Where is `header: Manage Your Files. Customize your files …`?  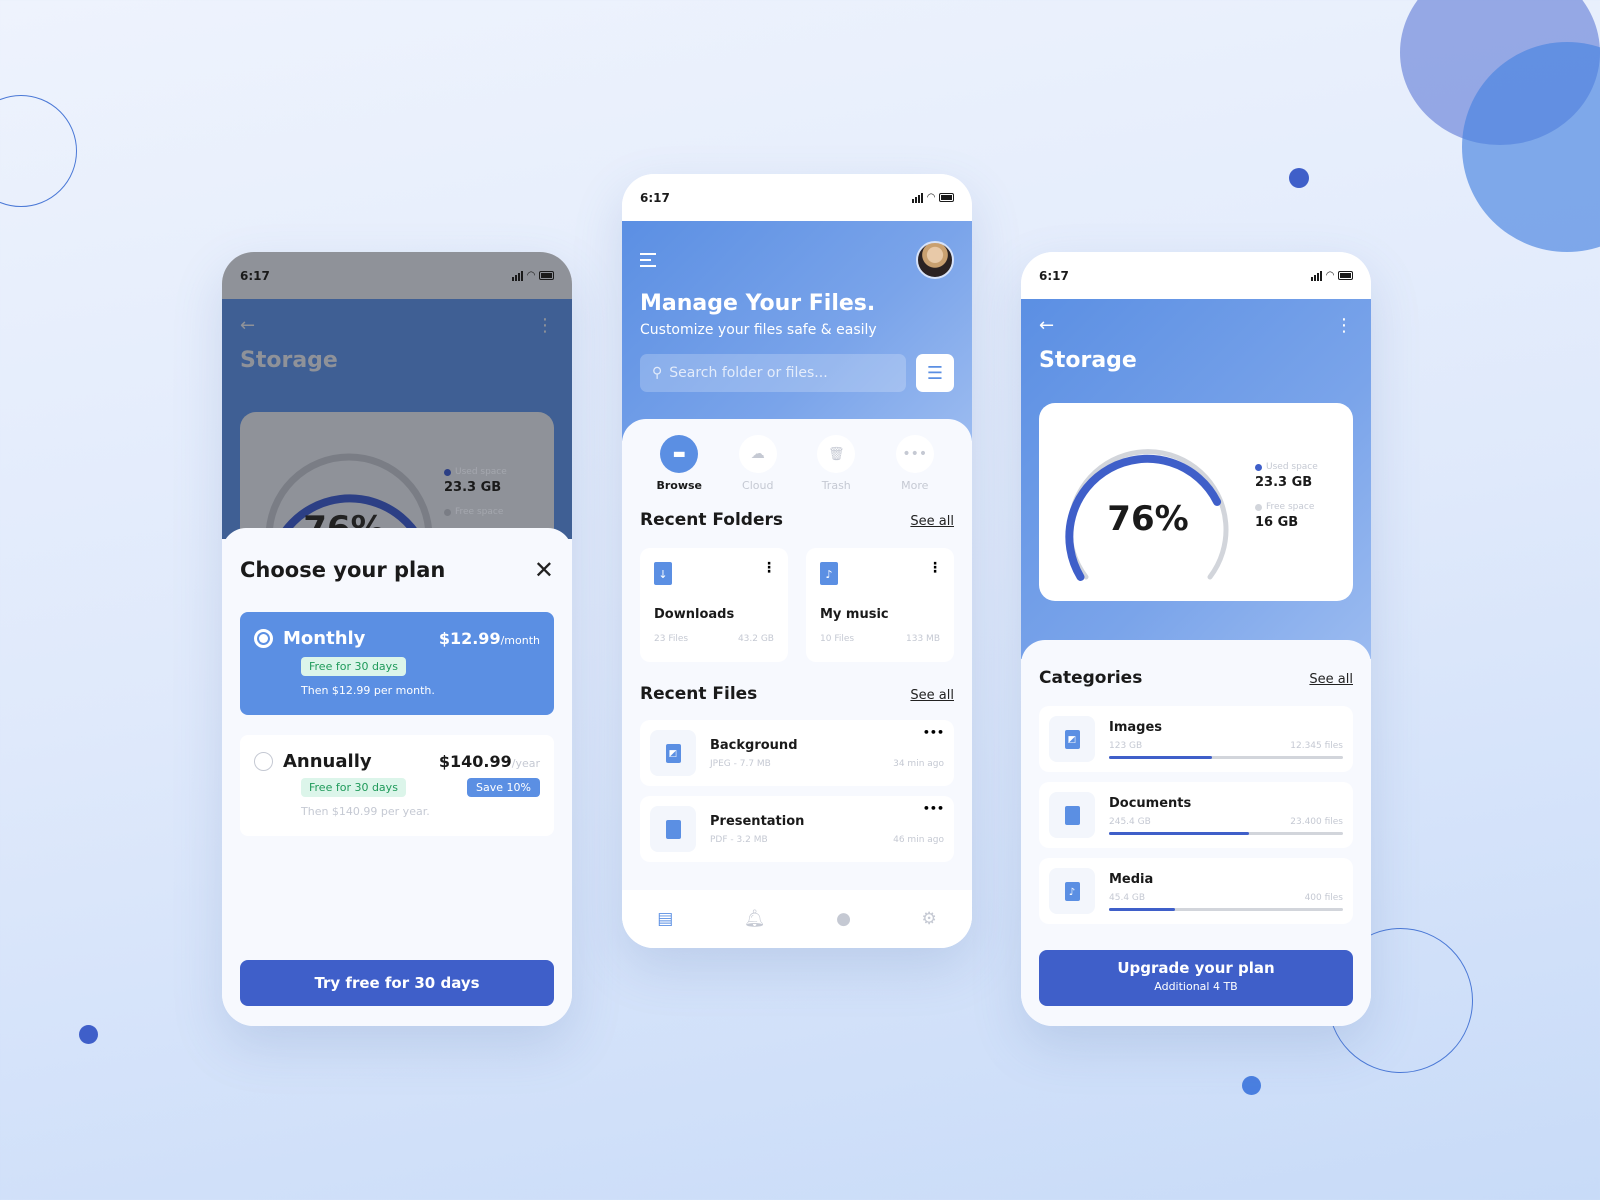
header: Manage Your Files. Customize your files … is located at coordinates (797, 331).